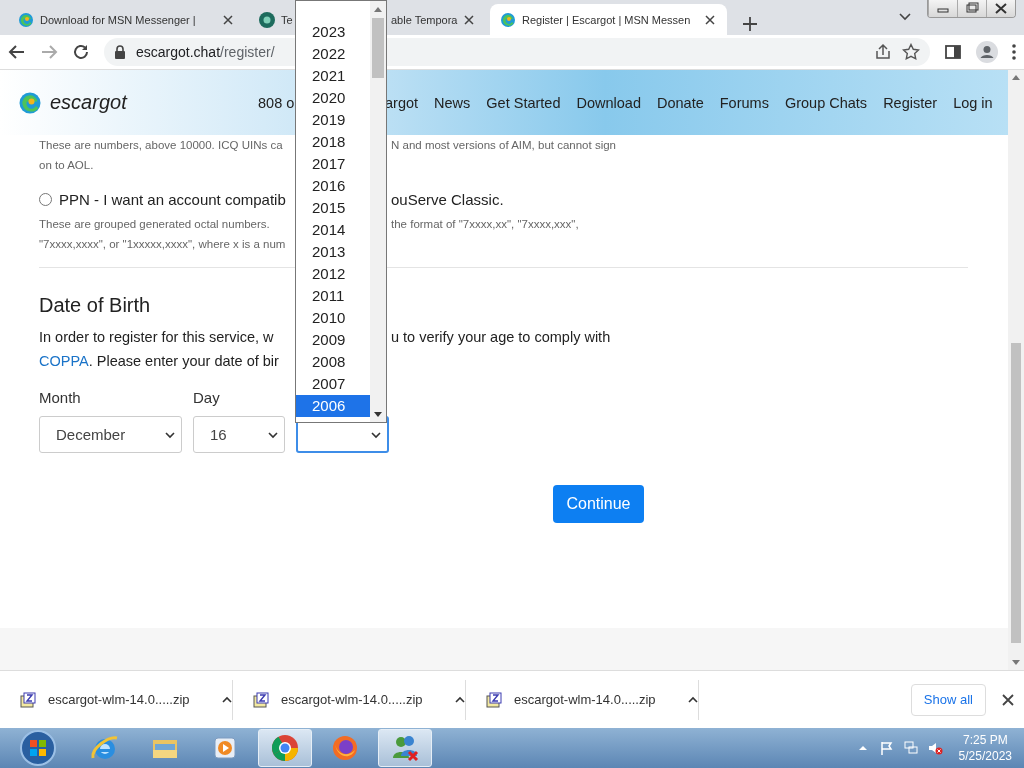 The image size is (1024, 768). What do you see at coordinates (120, 52) in the screenshot?
I see `lock-icon` at bounding box center [120, 52].